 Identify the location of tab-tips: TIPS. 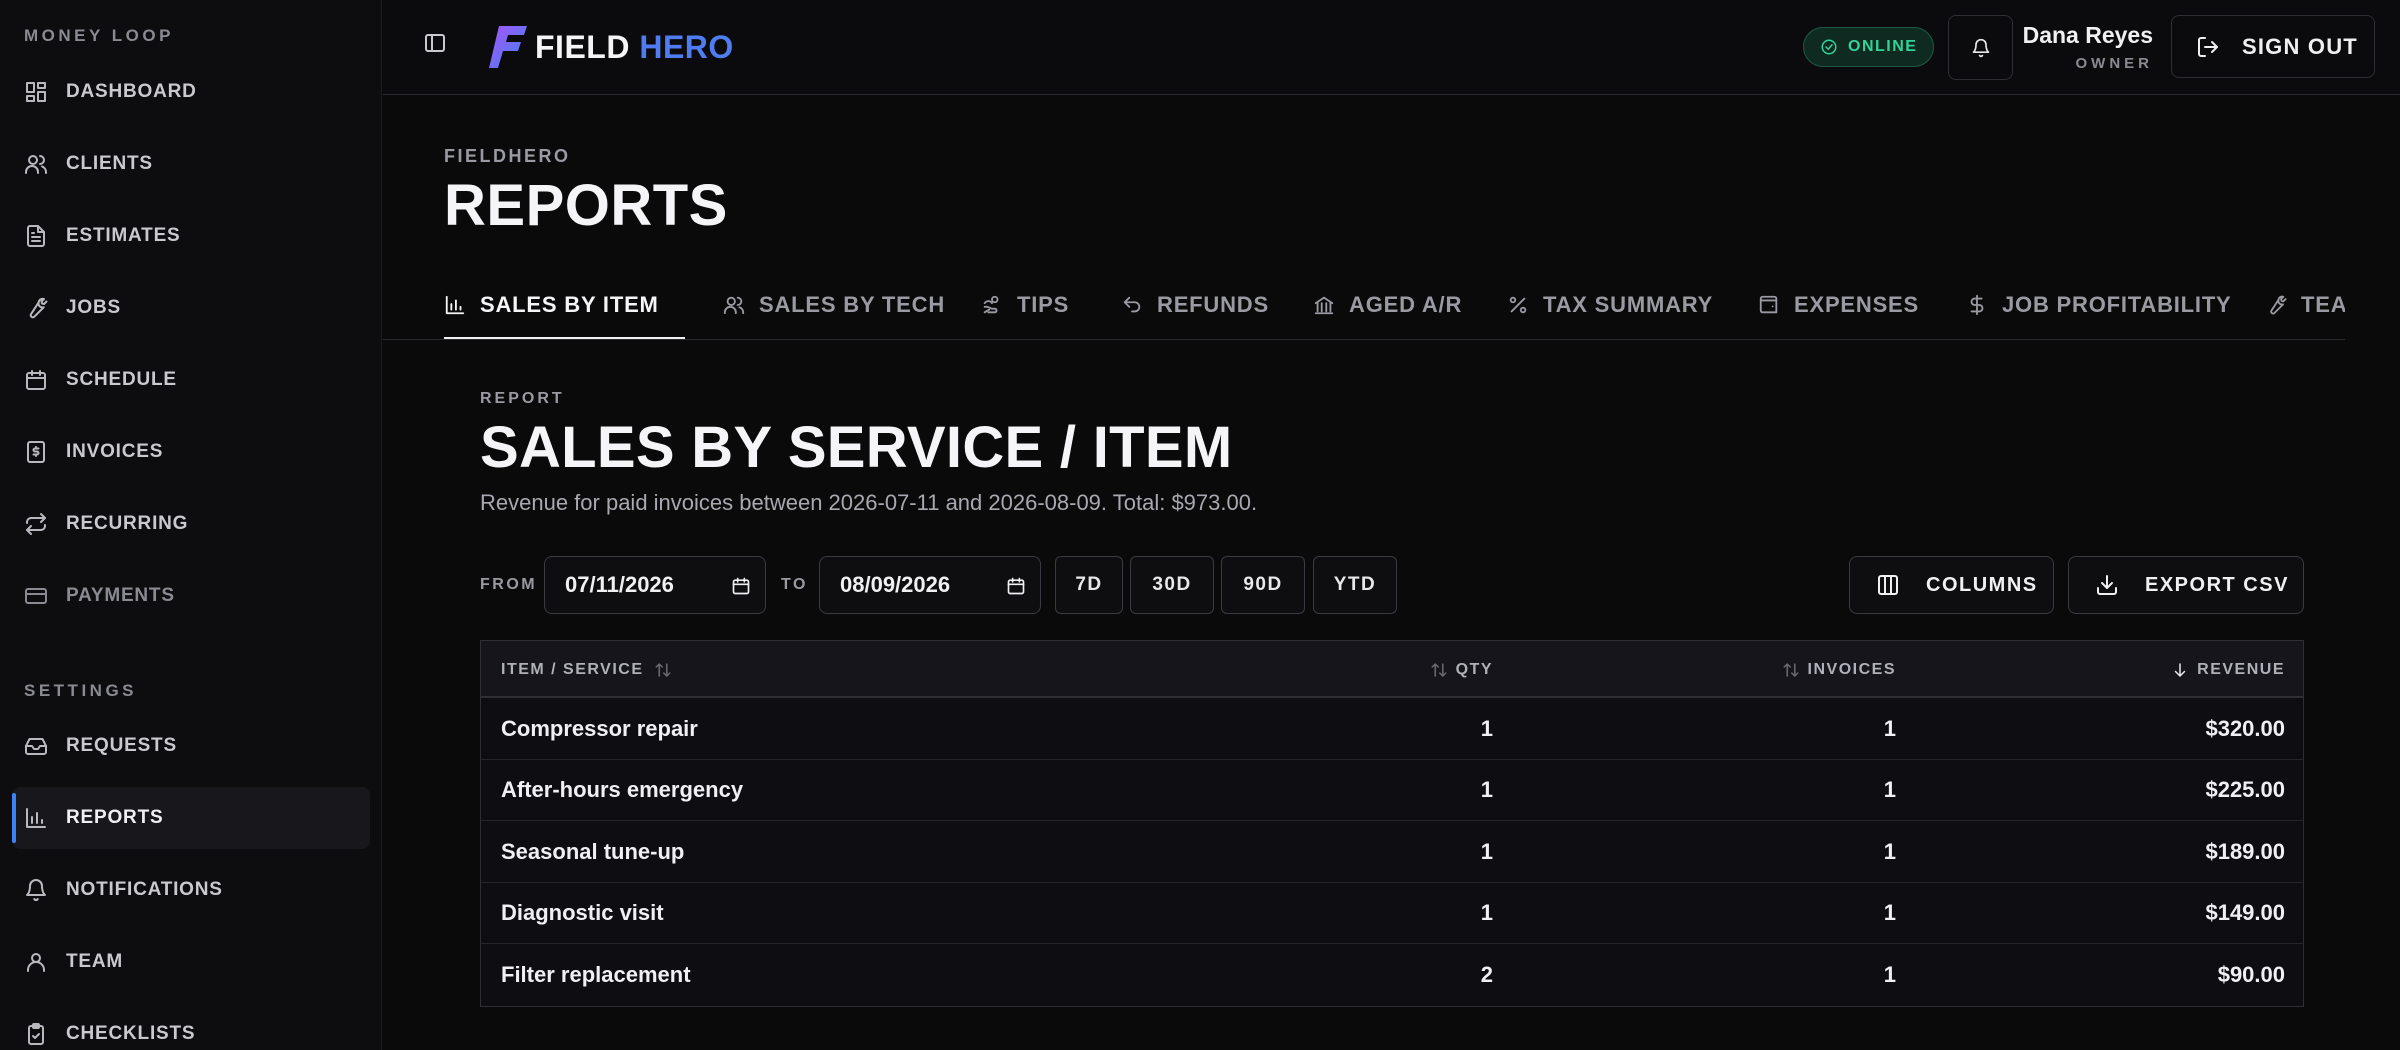
(1025, 304).